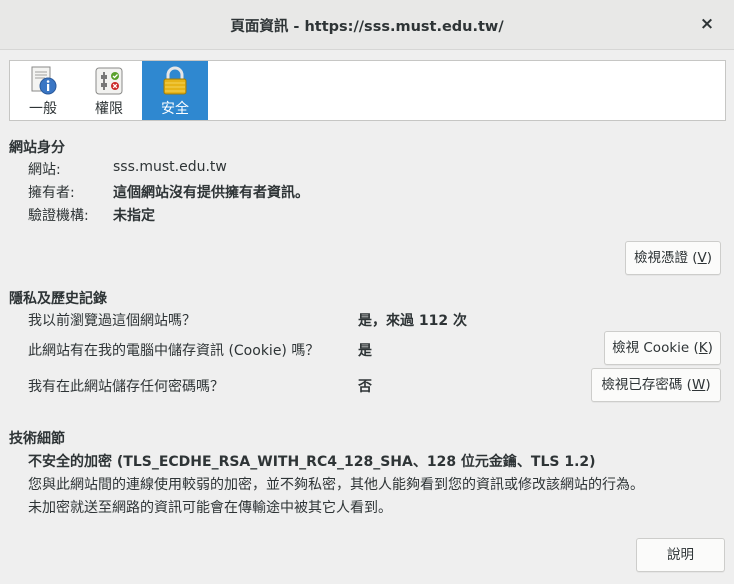 This screenshot has height=584, width=734. What do you see at coordinates (112, 321) in the screenshot?
I see `visited-question: 我以前瀏覽過這個網站嗎？` at bounding box center [112, 321].